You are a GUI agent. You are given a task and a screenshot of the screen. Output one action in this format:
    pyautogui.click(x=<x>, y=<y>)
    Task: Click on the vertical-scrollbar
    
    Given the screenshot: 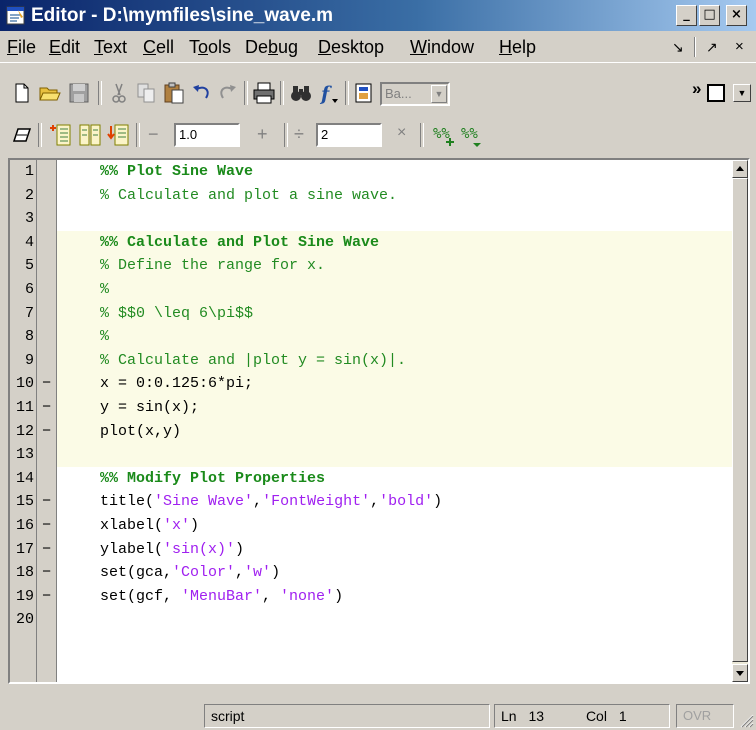 What is the action you would take?
    pyautogui.click(x=740, y=421)
    